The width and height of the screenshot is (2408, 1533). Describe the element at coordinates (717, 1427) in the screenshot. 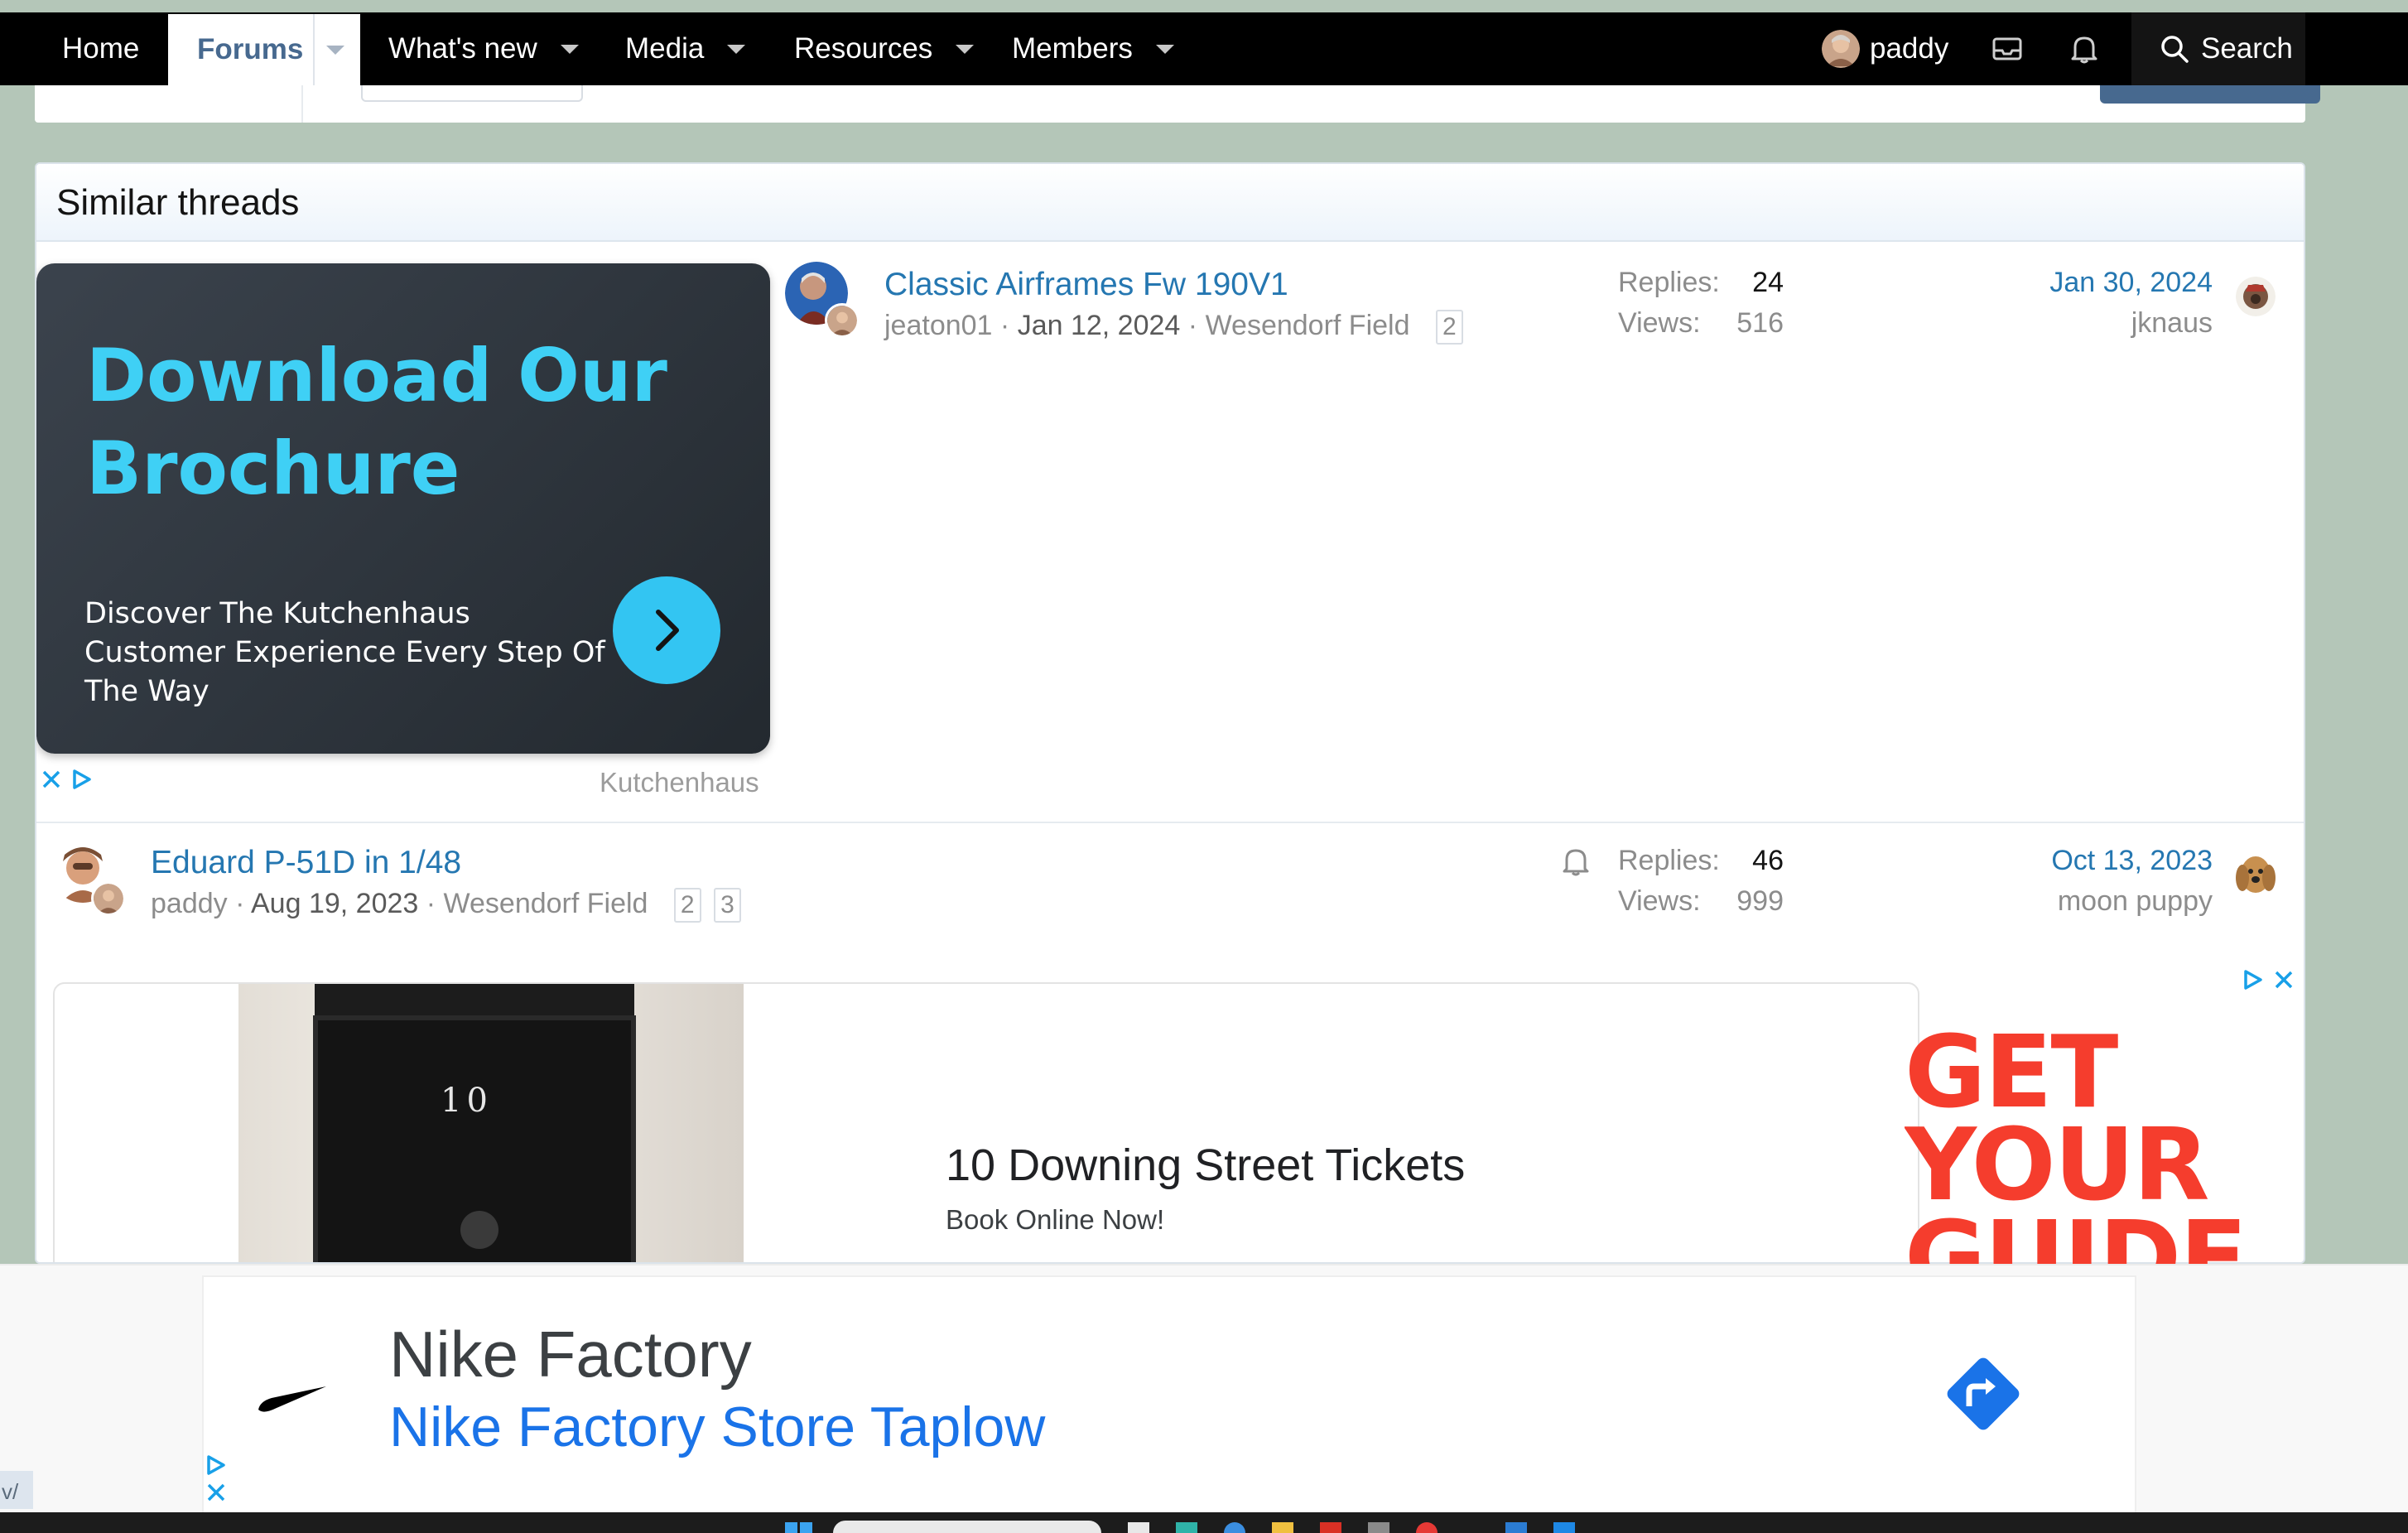

I see `nike-ad-subtitle: Nike Factory Store Taplow` at that location.